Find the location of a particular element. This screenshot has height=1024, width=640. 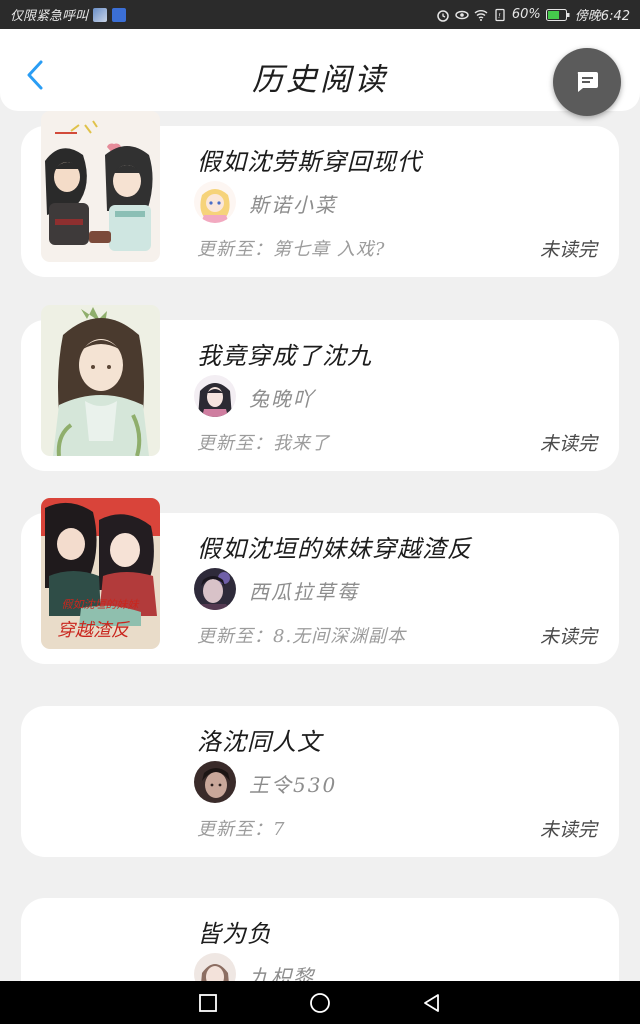

top-header: 历史阅读 is located at coordinates (320, 70).